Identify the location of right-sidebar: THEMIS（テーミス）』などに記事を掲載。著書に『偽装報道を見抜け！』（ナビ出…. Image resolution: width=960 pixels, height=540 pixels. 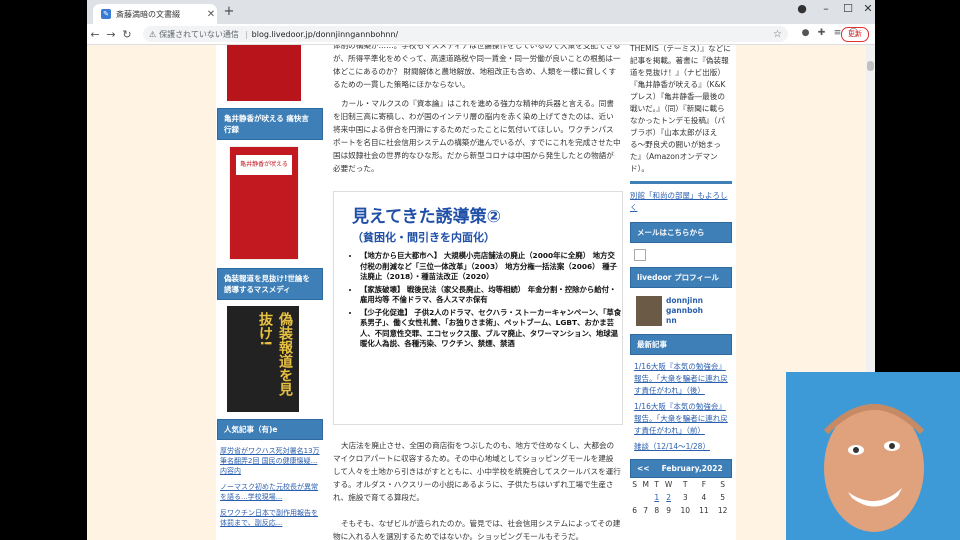
(681, 281).